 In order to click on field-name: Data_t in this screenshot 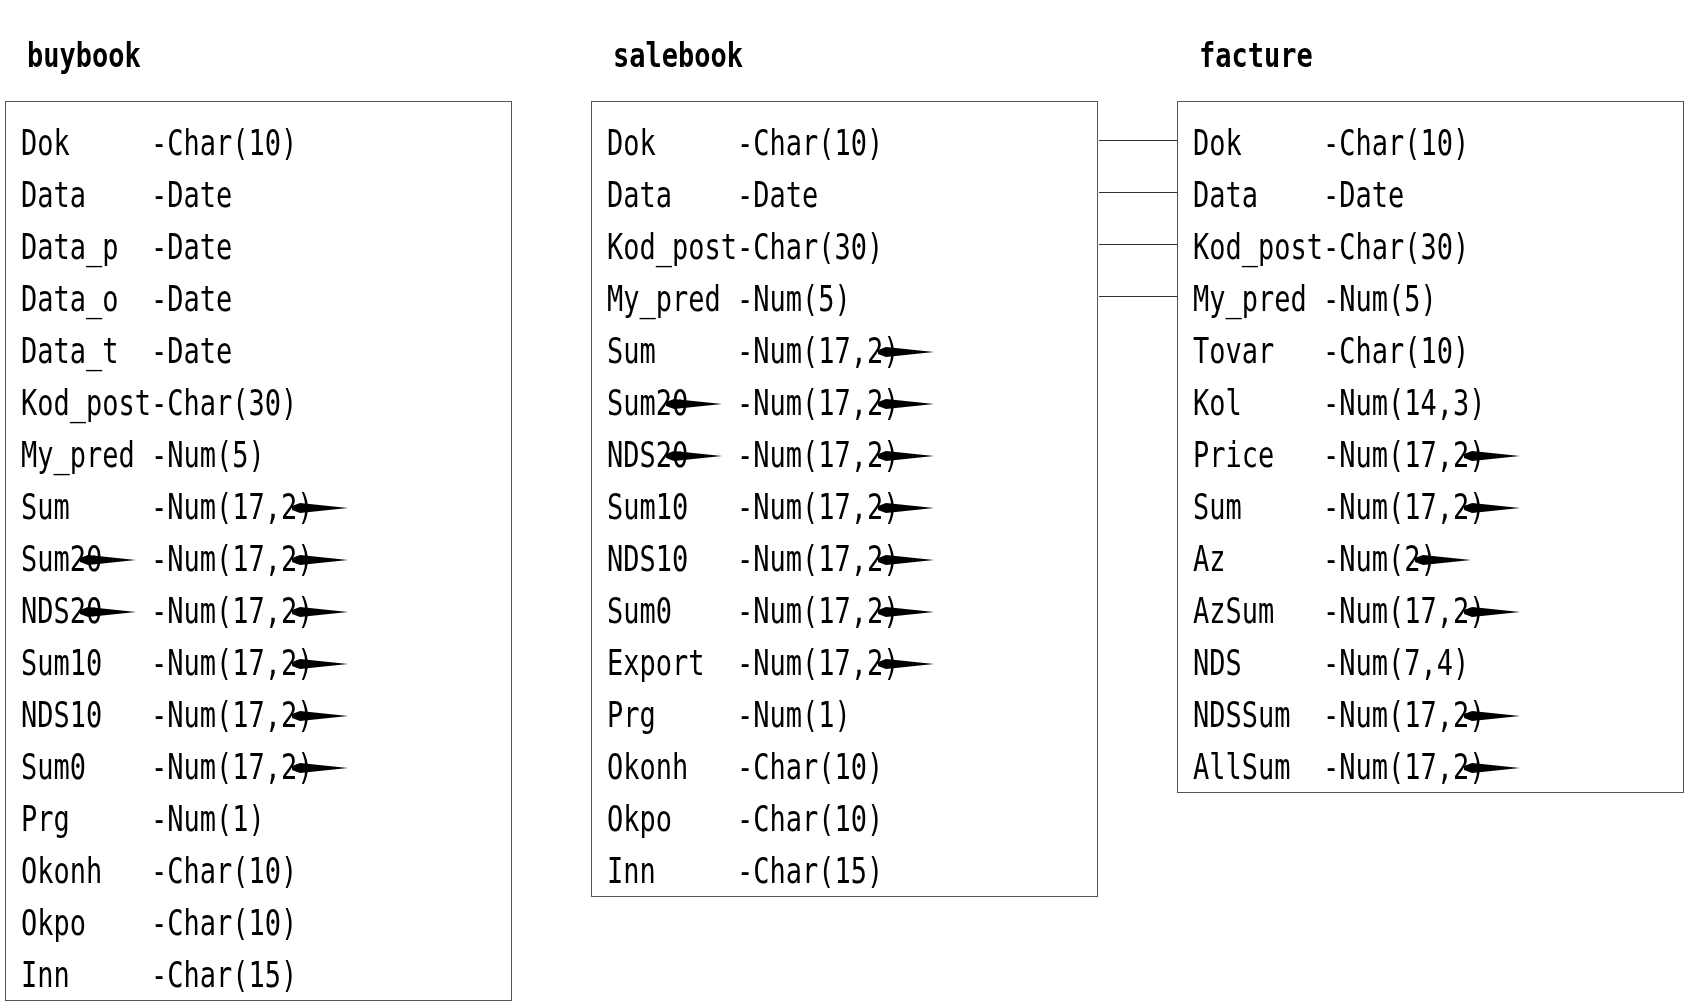, I will do `click(70, 350)`.